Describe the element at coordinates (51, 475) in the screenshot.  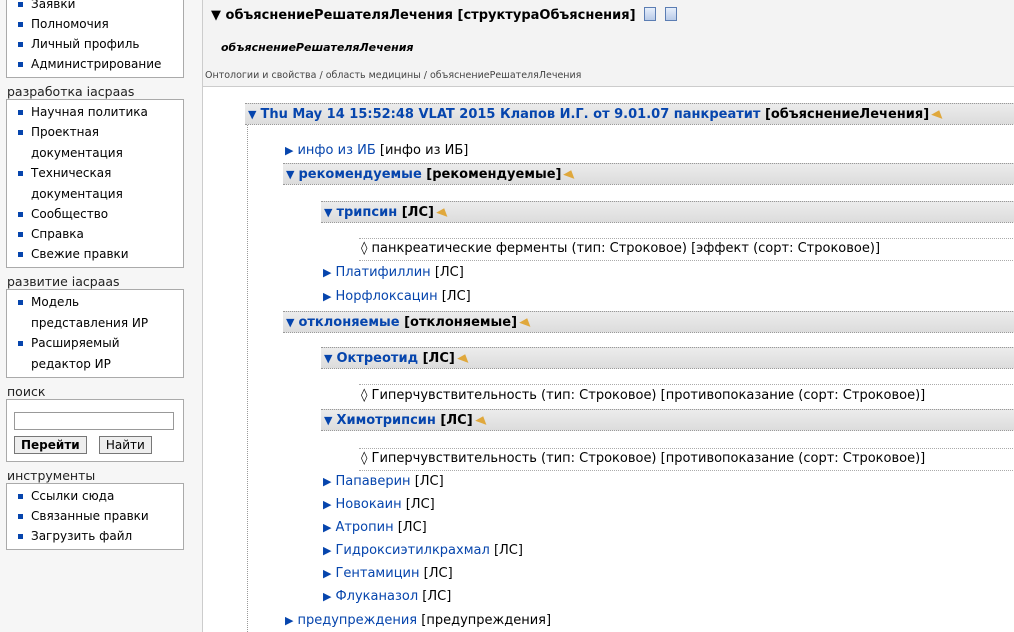
I see `tools-section-title: инструменты` at that location.